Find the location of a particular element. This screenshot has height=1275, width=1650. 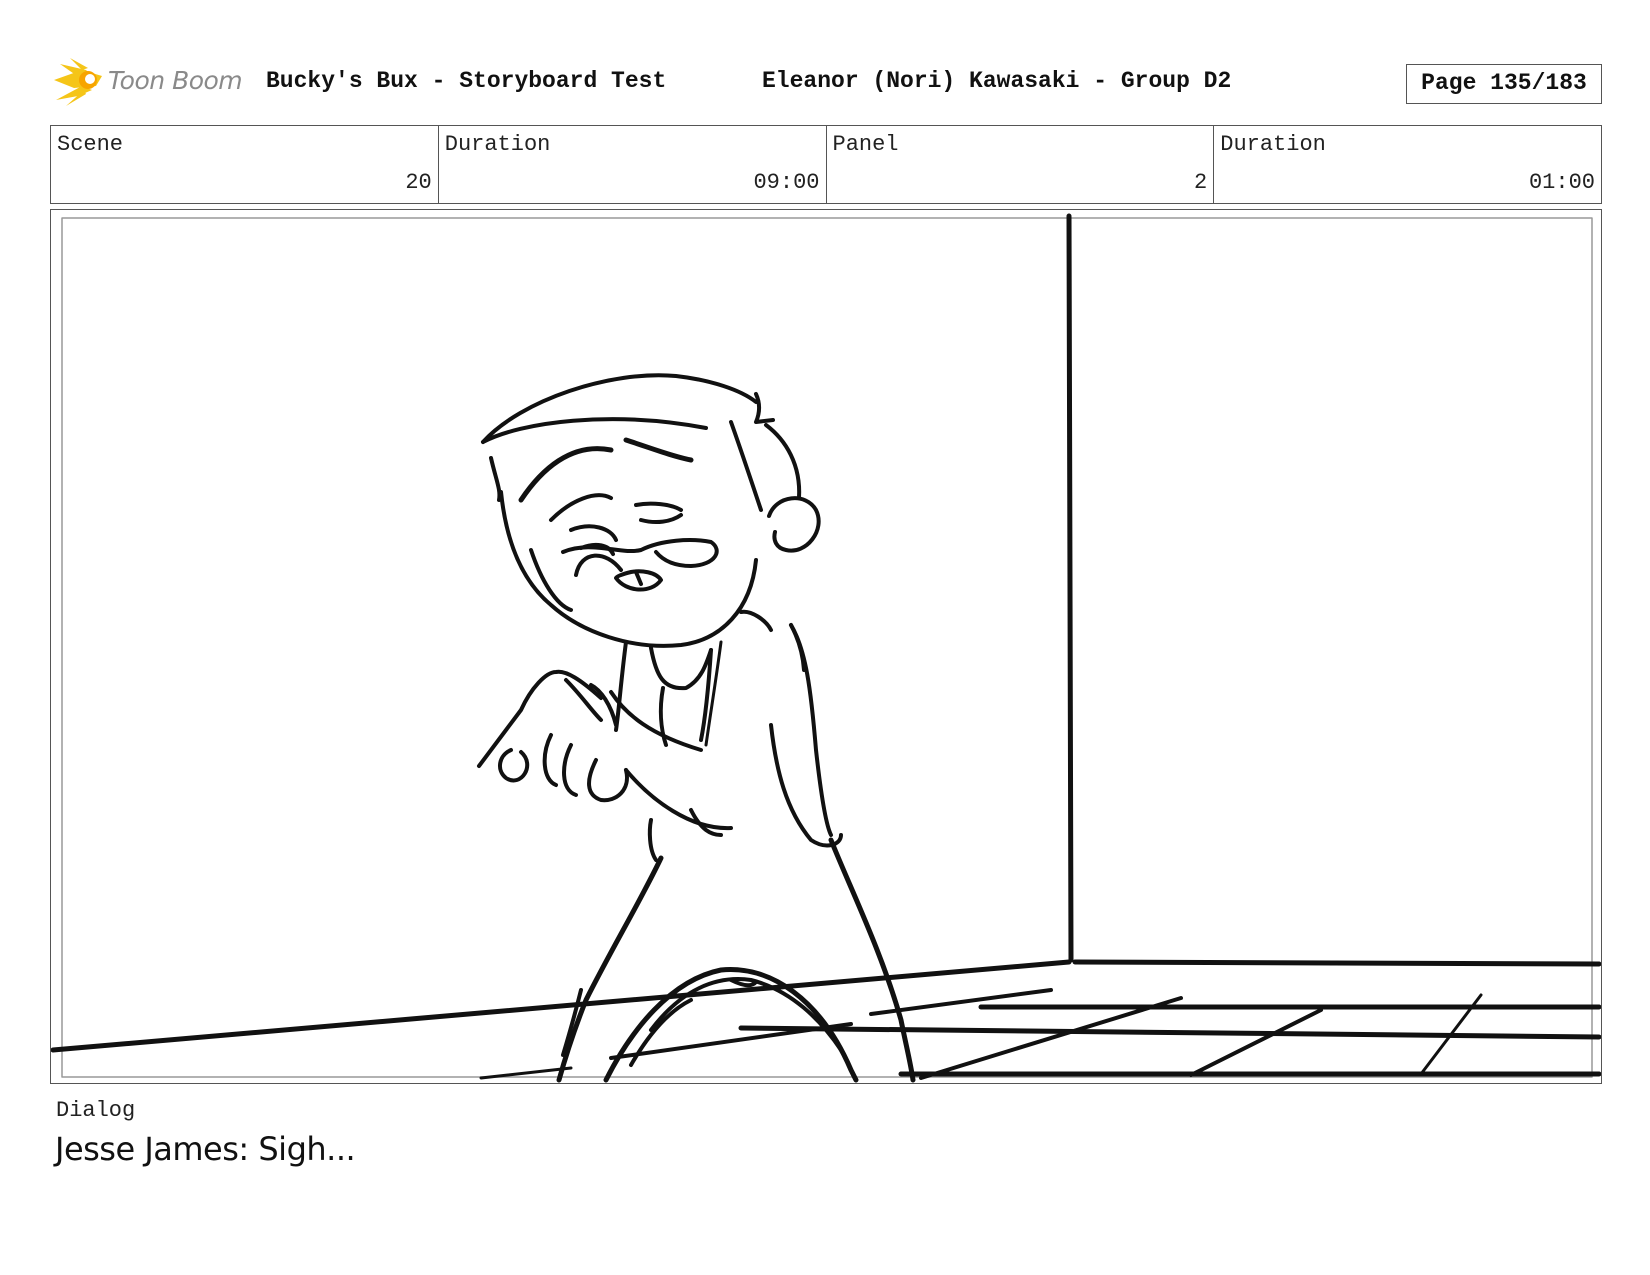

page-number: Page 135/183 is located at coordinates (1504, 84).